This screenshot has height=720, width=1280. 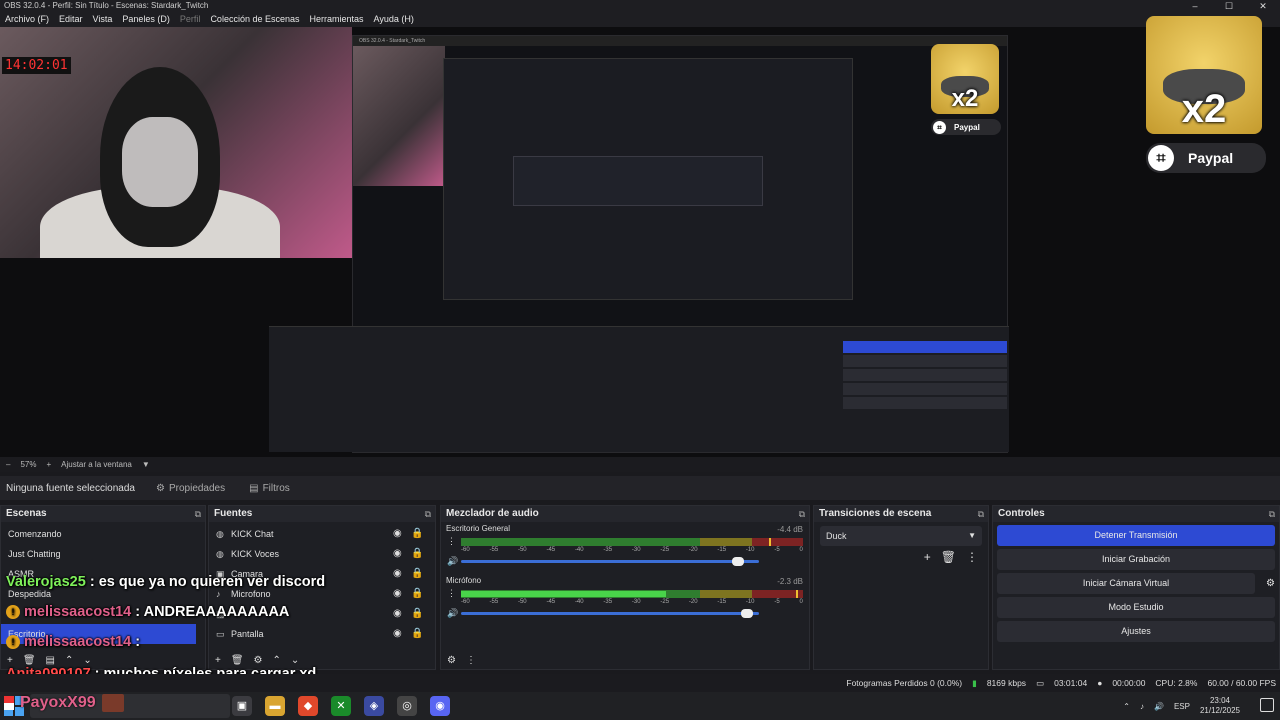 I want to click on close-button: ✕, so click(x=1263, y=6).